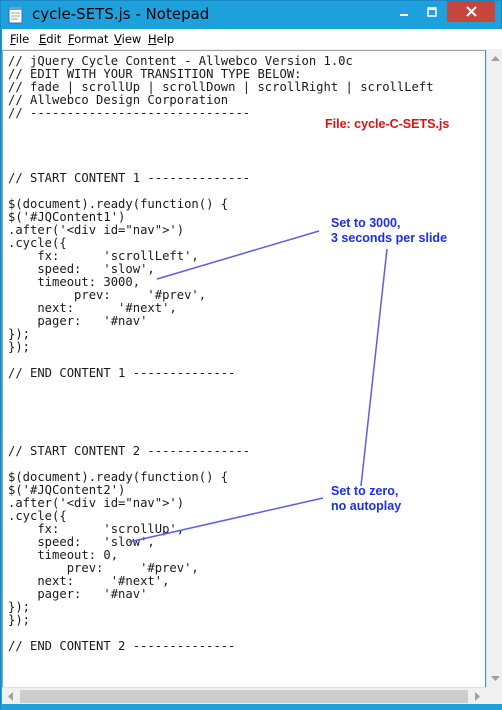 The height and width of the screenshot is (710, 502). What do you see at coordinates (494, 368) in the screenshot?
I see `vertical-scrollbar` at bounding box center [494, 368].